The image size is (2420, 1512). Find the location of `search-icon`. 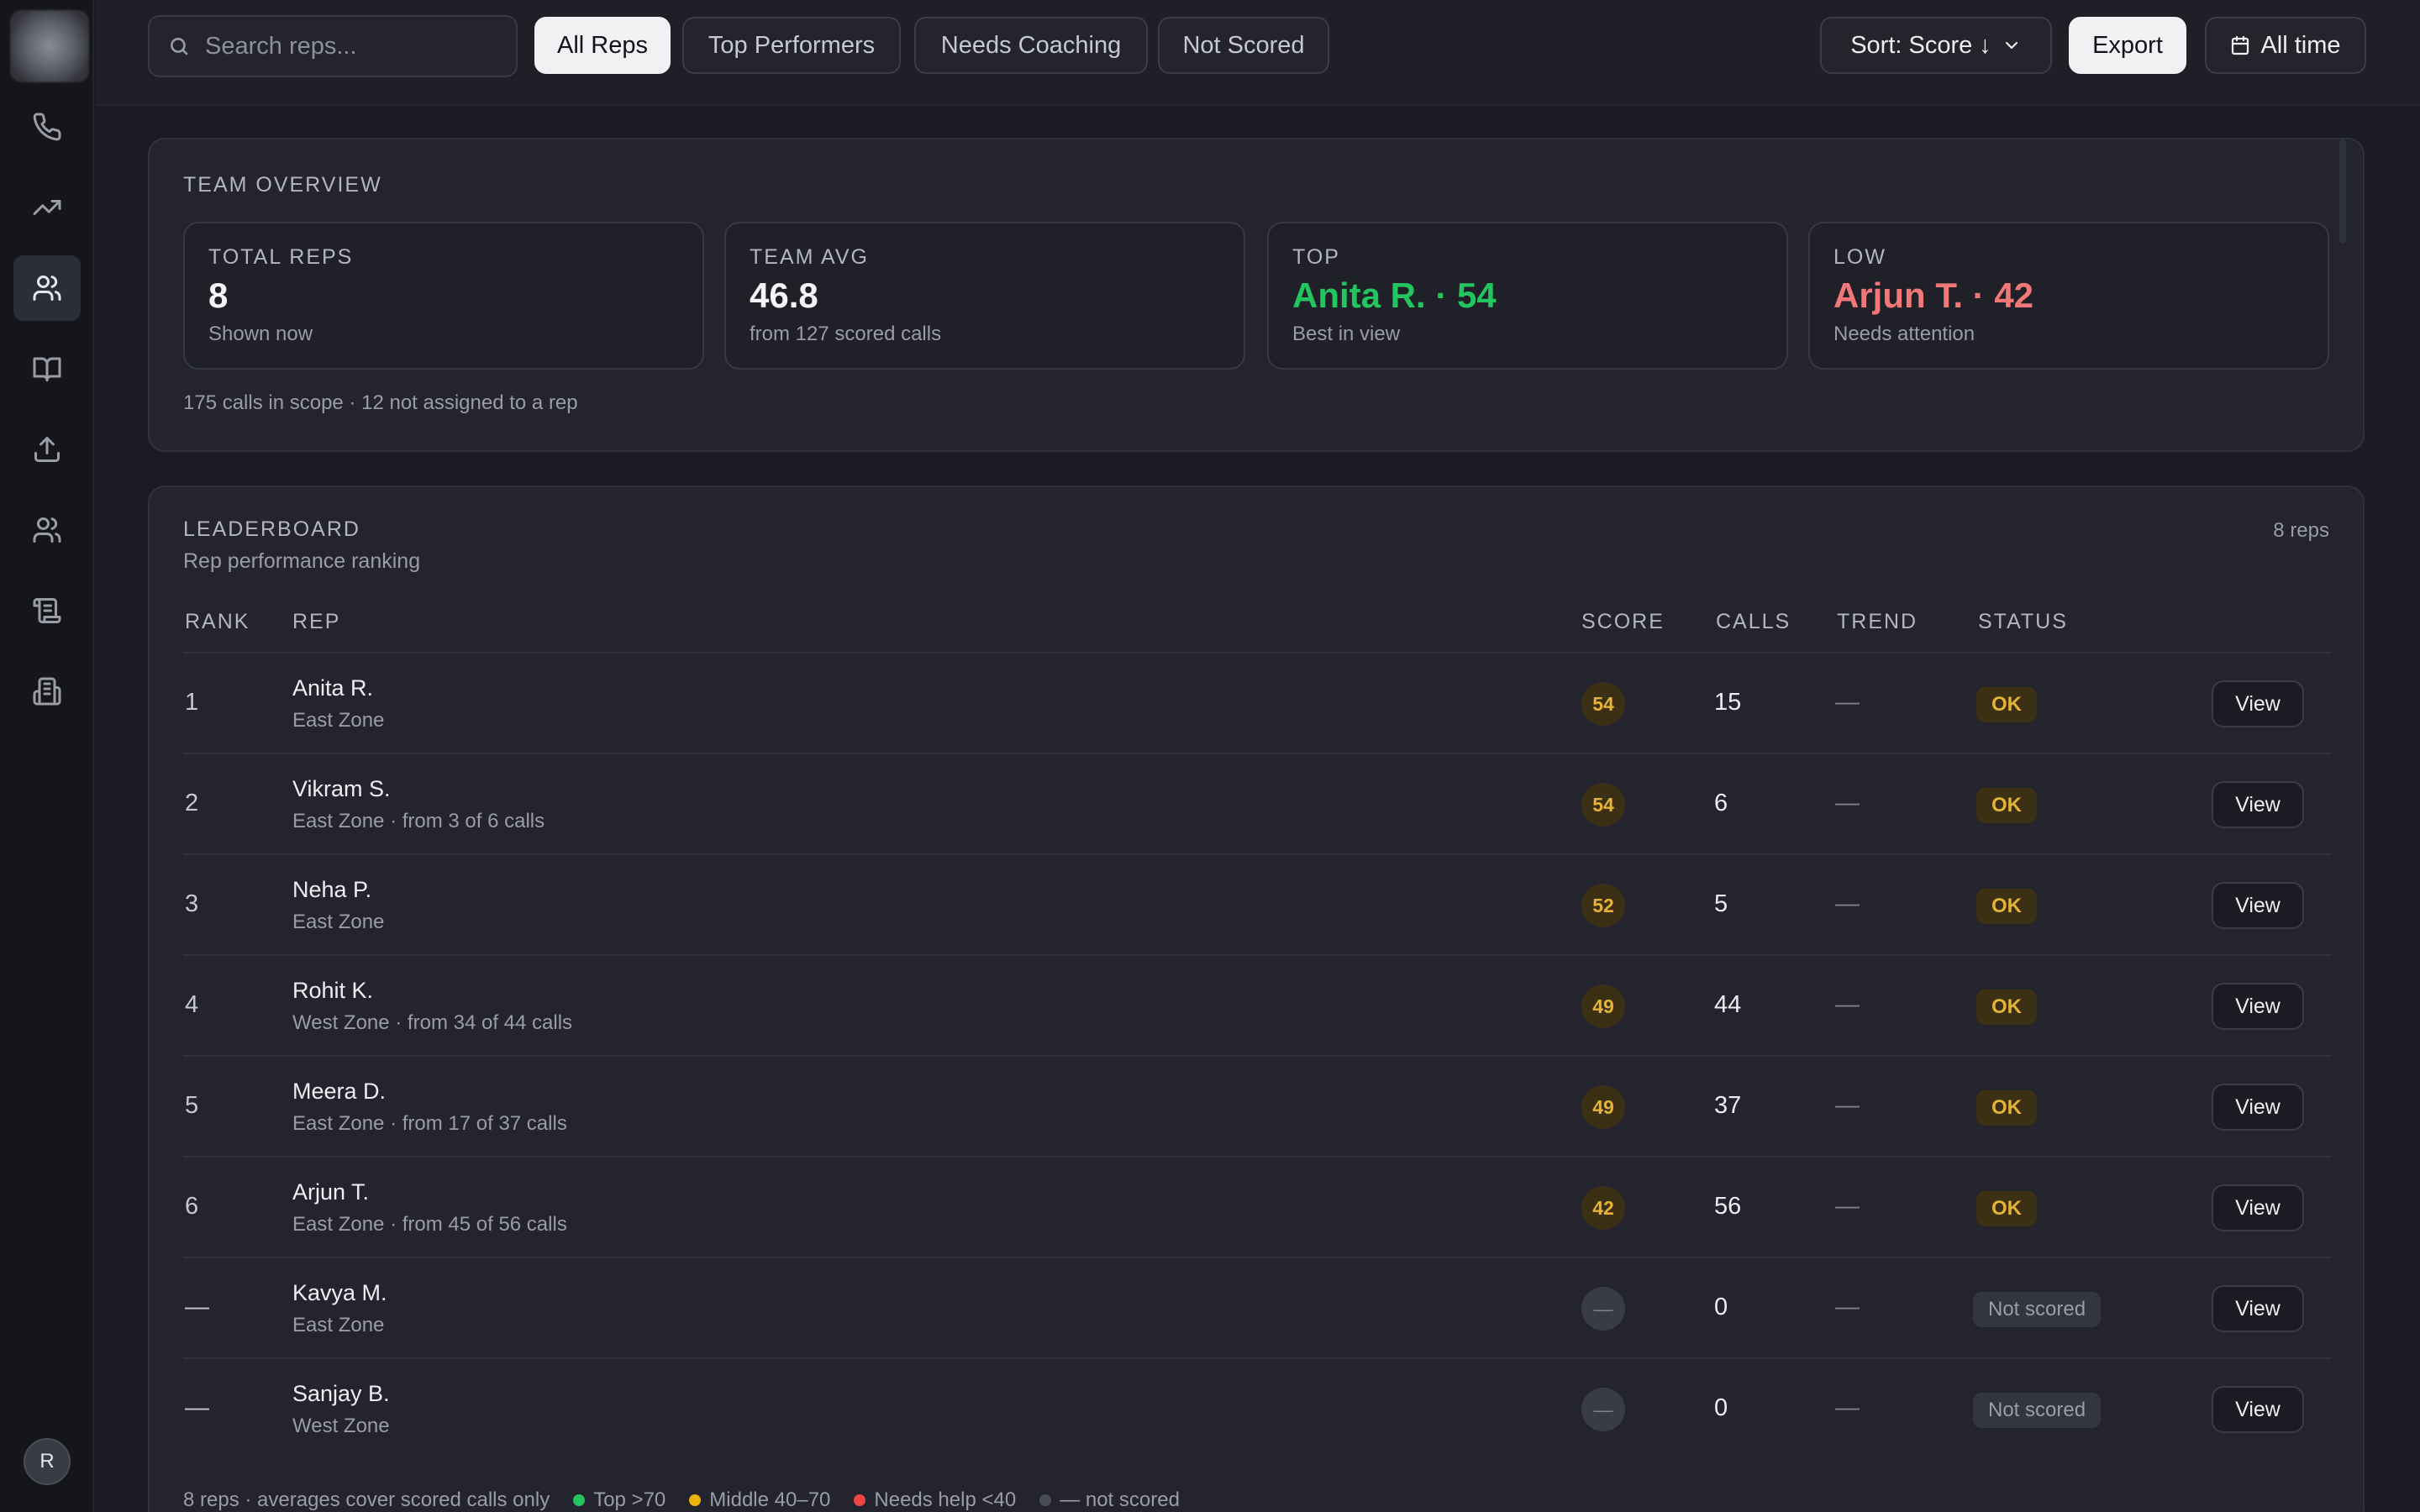

search-icon is located at coordinates (180, 46).